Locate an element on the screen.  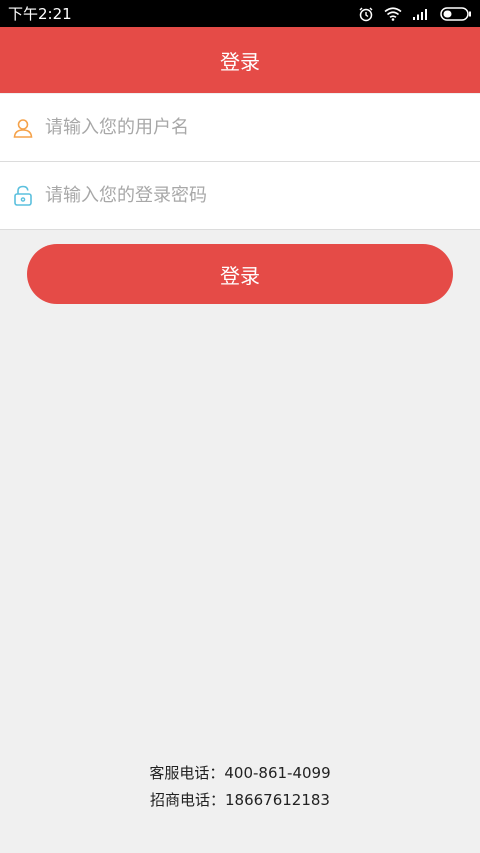
username-input is located at coordinates (245, 127).